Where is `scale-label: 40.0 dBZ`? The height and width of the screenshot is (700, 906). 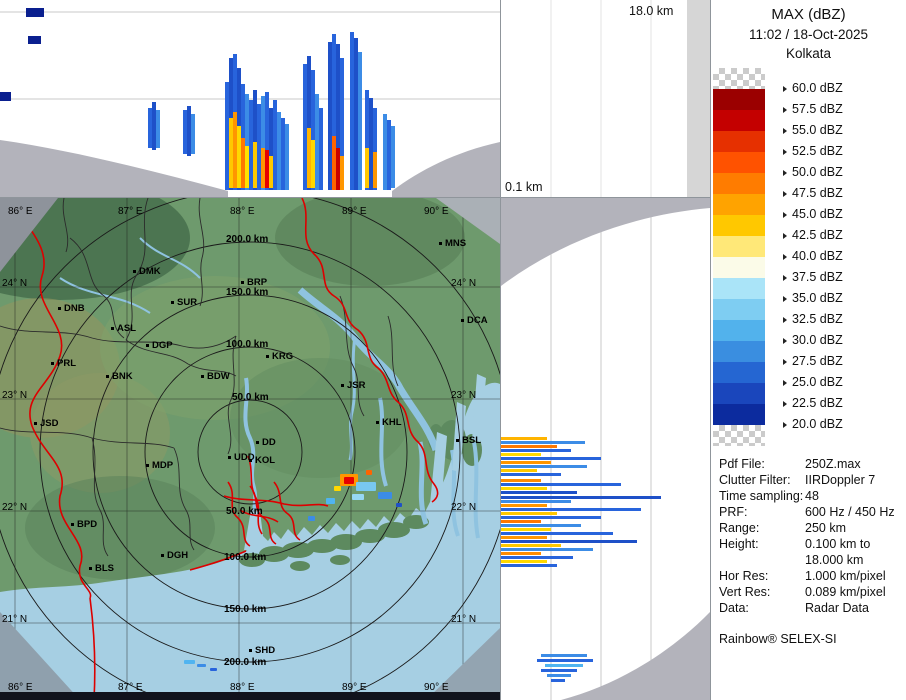 scale-label: 40.0 dBZ is located at coordinates (813, 256).